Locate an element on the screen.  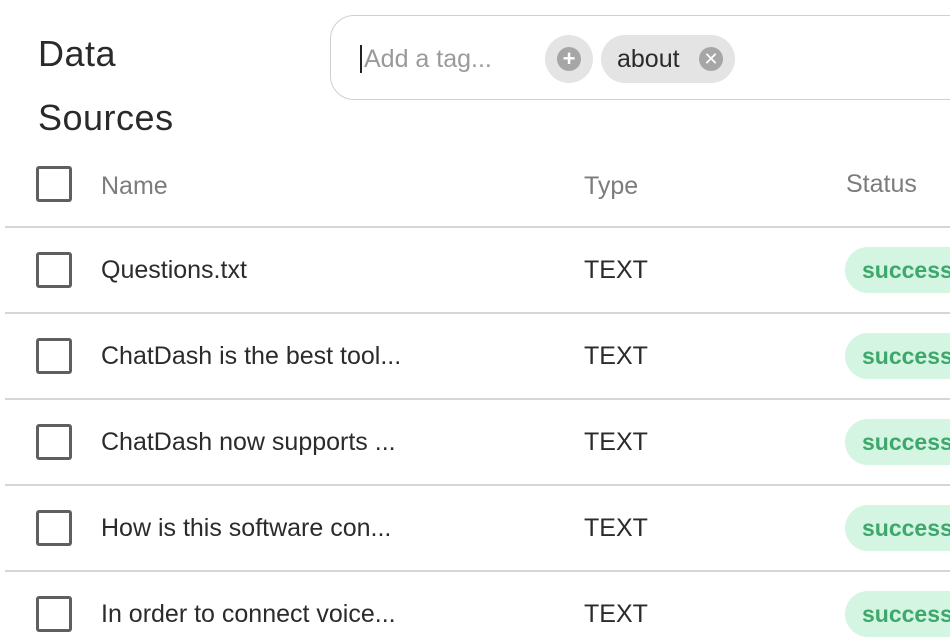
table-row: ChatDash now supports ... TEXT success is located at coordinates (475, 442).